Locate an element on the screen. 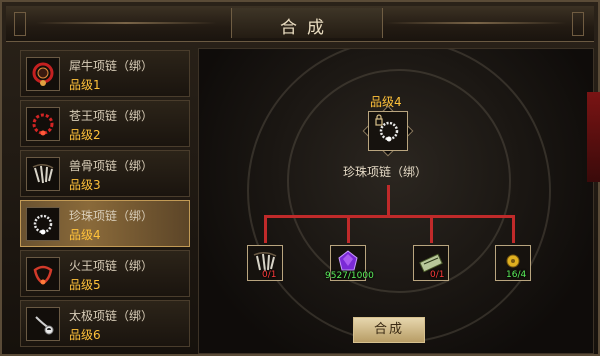 The height and width of the screenshot is (356, 600). titlebar-decoration-right is located at coordinates (476, 23).